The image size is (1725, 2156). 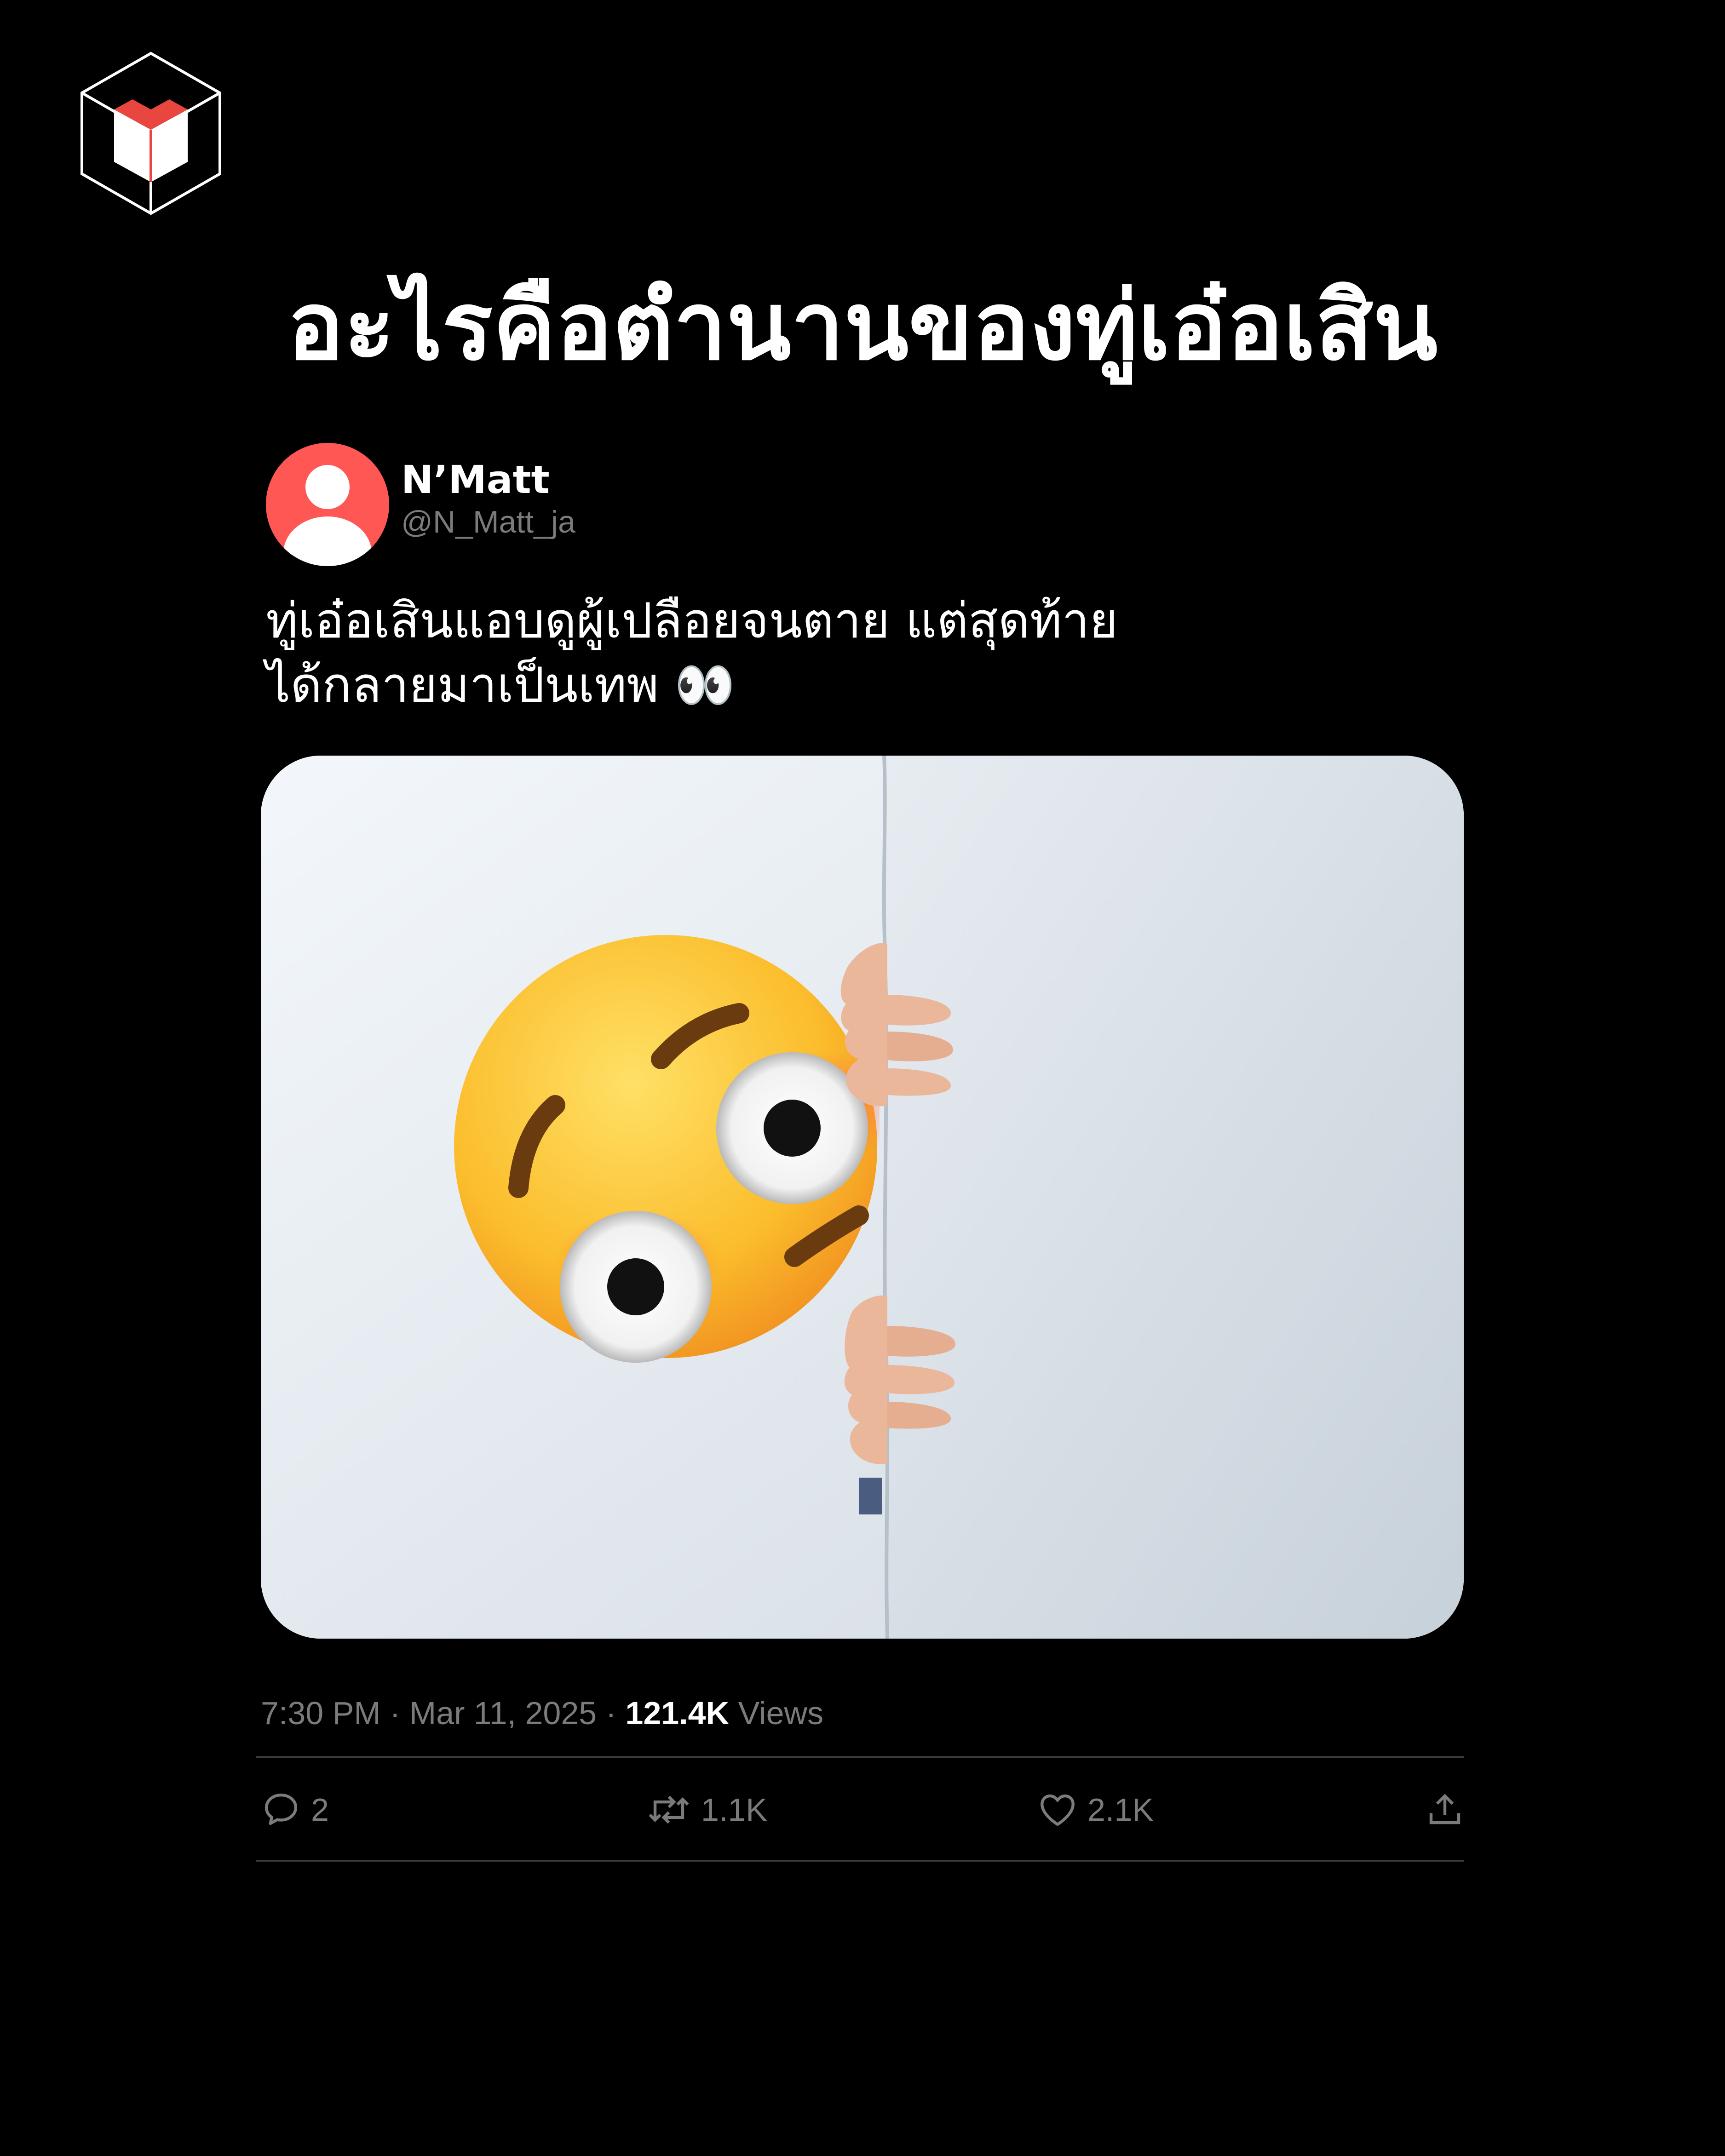 What do you see at coordinates (1120, 1810) in the screenshot?
I see `like-count: 2.1K` at bounding box center [1120, 1810].